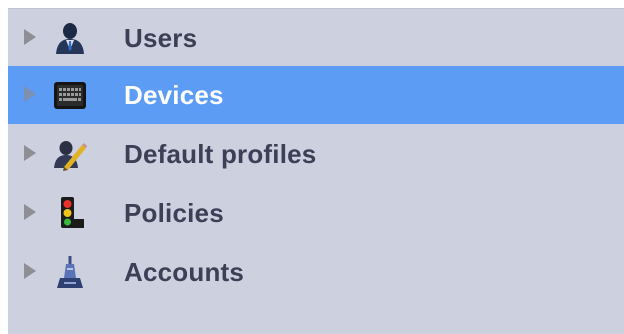  Describe the element at coordinates (184, 272) in the screenshot. I see `tree-item-label: Accounts` at that location.